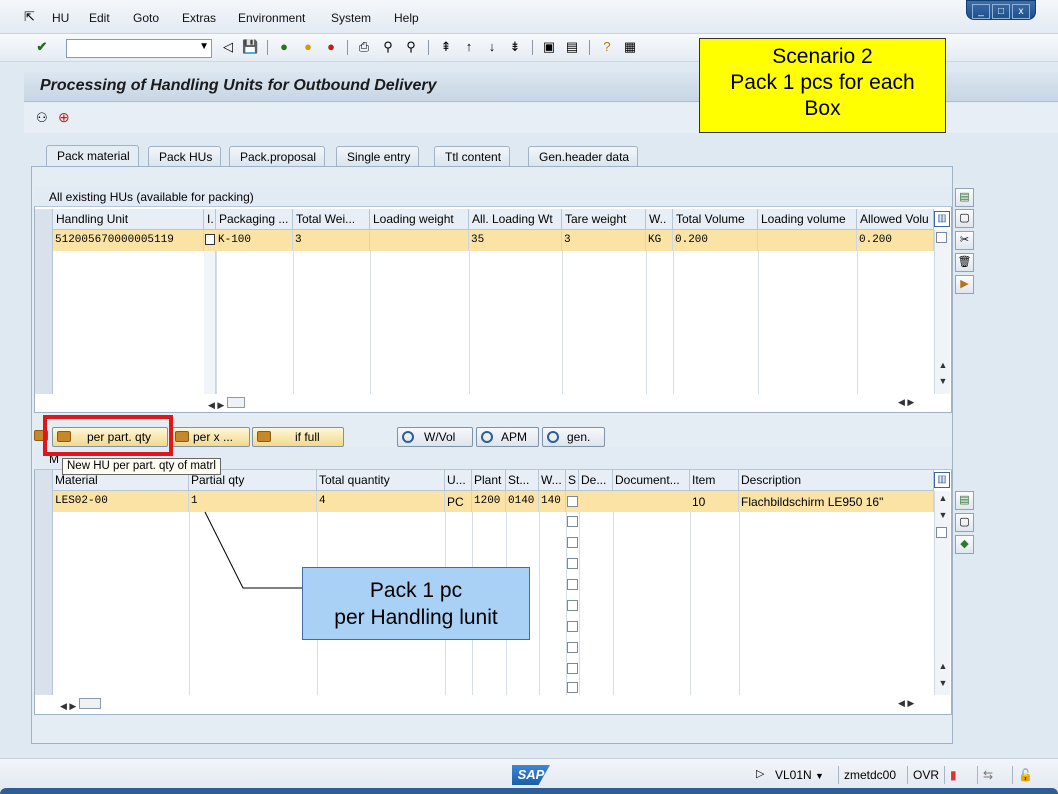 Image resolution: width=1058 pixels, height=794 pixels. Describe the element at coordinates (416, 603) in the screenshot. I see `pack-note-annotation: Pack 1 pc per Handling lunit` at that location.